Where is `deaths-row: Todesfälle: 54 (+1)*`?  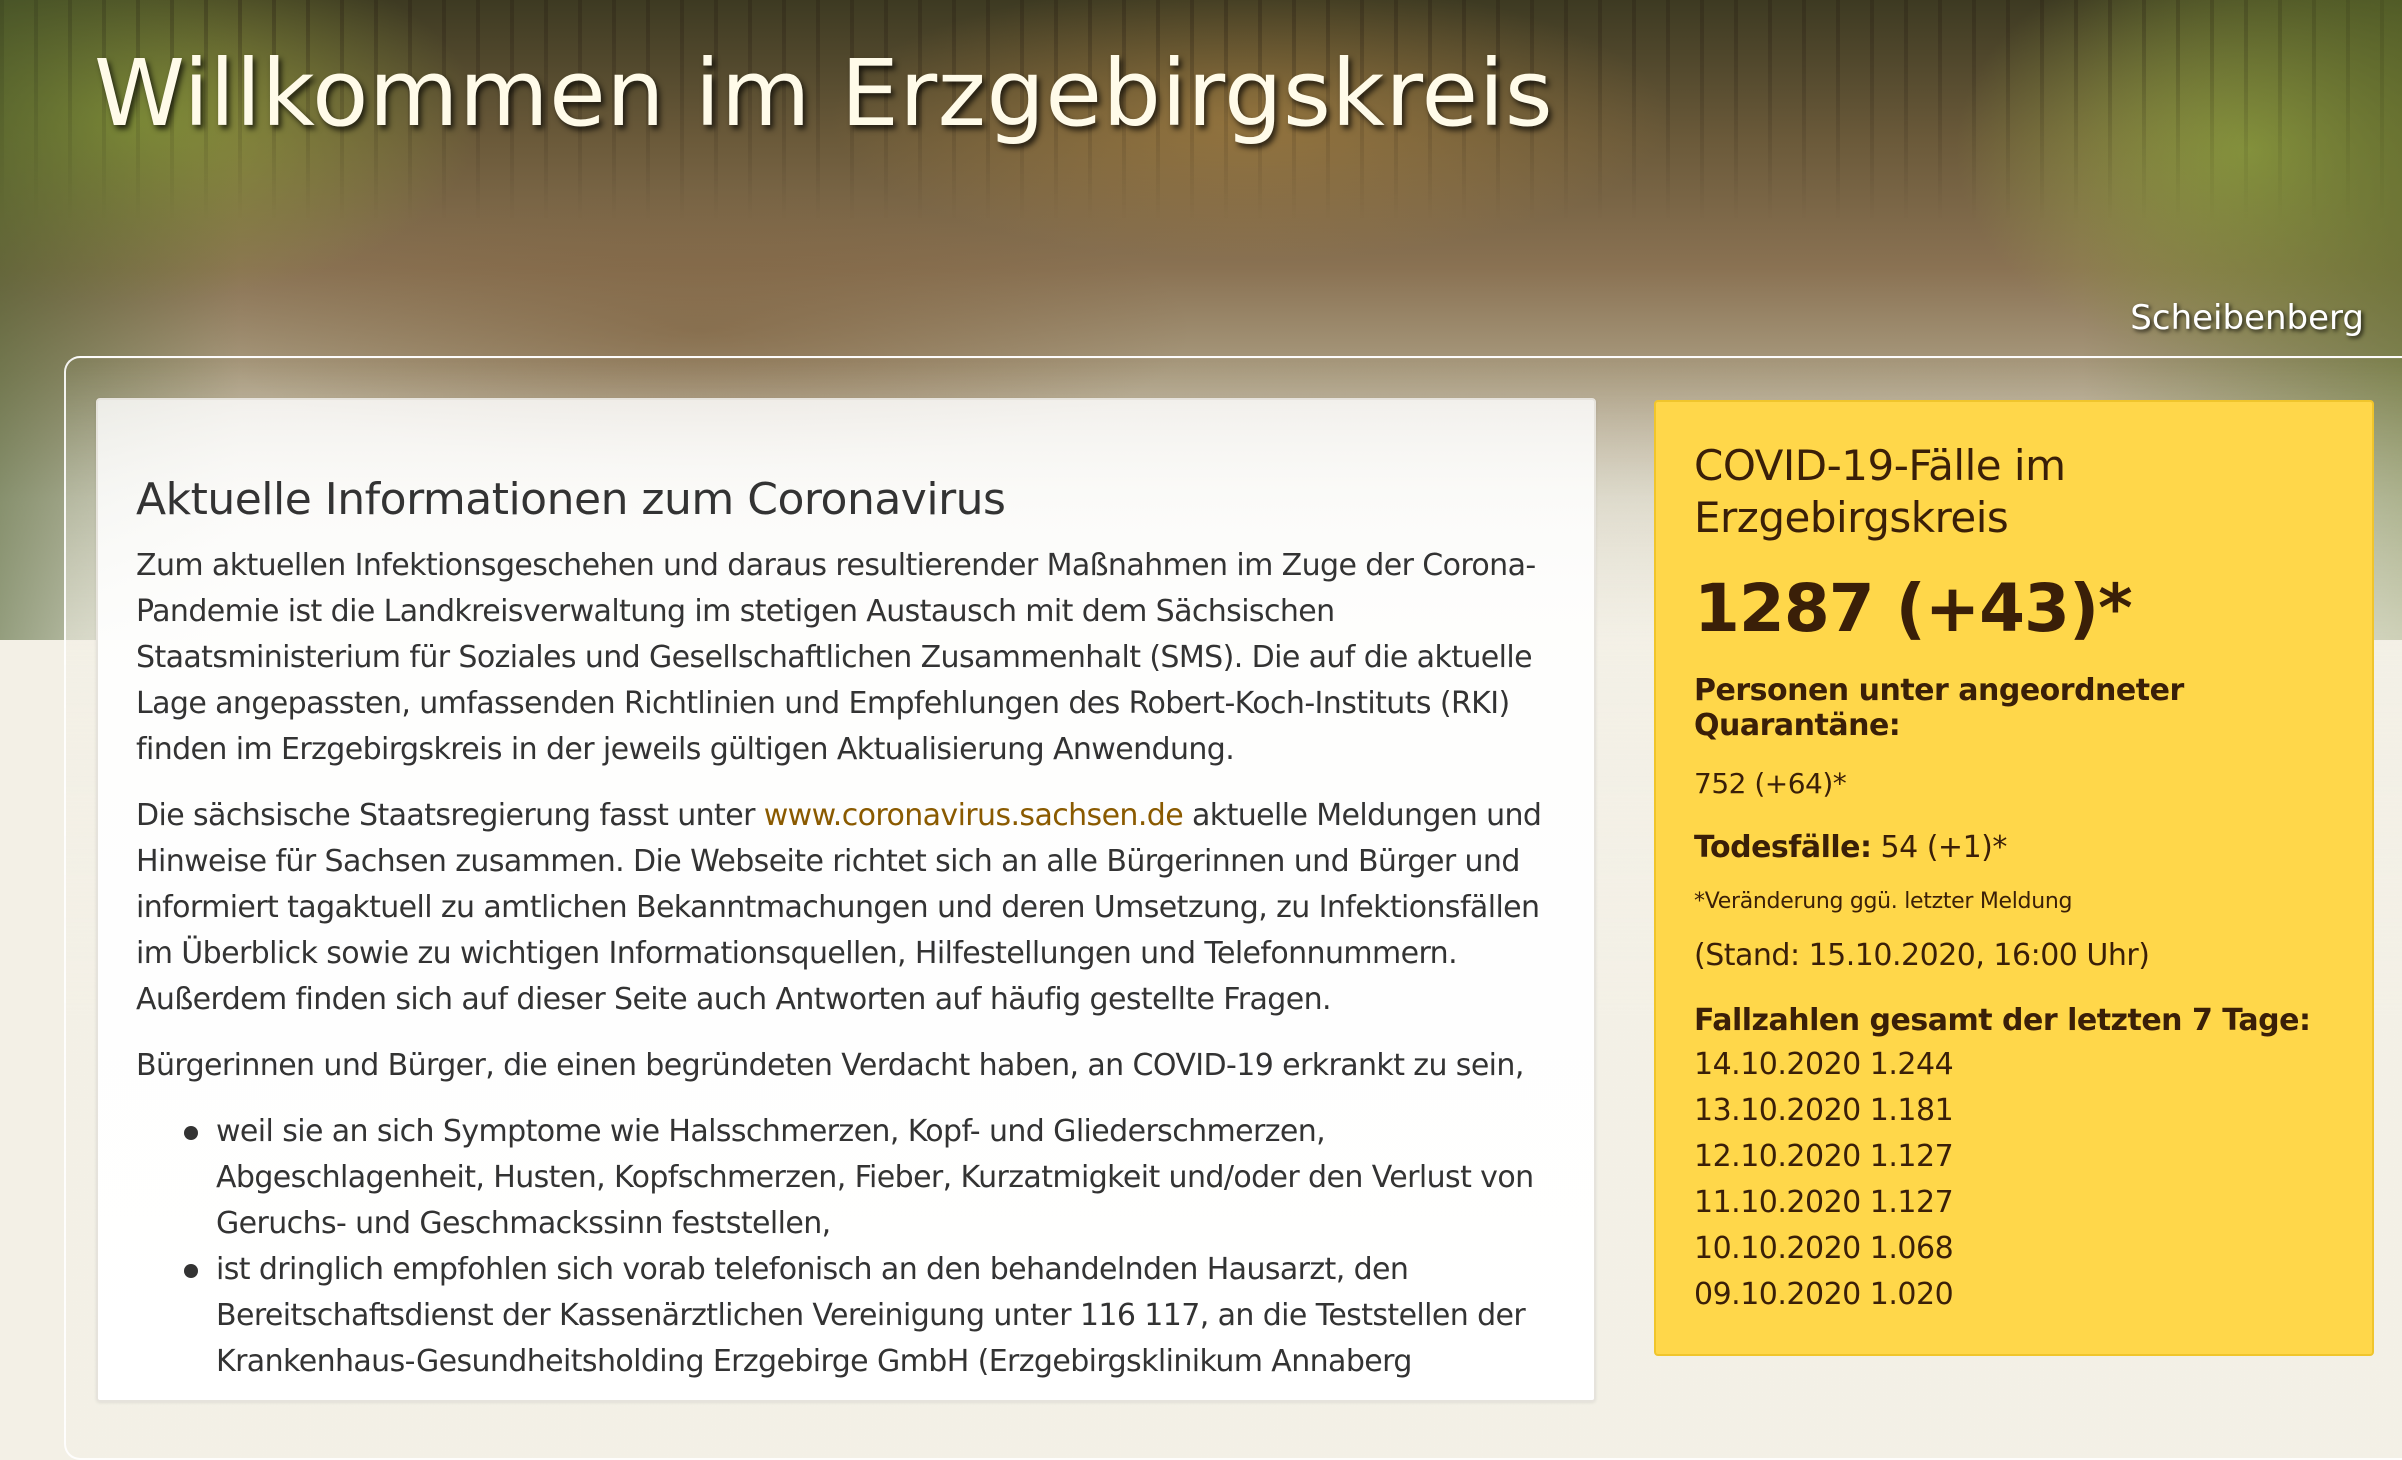 deaths-row: Todesfälle: 54 (+1)* is located at coordinates (2014, 847).